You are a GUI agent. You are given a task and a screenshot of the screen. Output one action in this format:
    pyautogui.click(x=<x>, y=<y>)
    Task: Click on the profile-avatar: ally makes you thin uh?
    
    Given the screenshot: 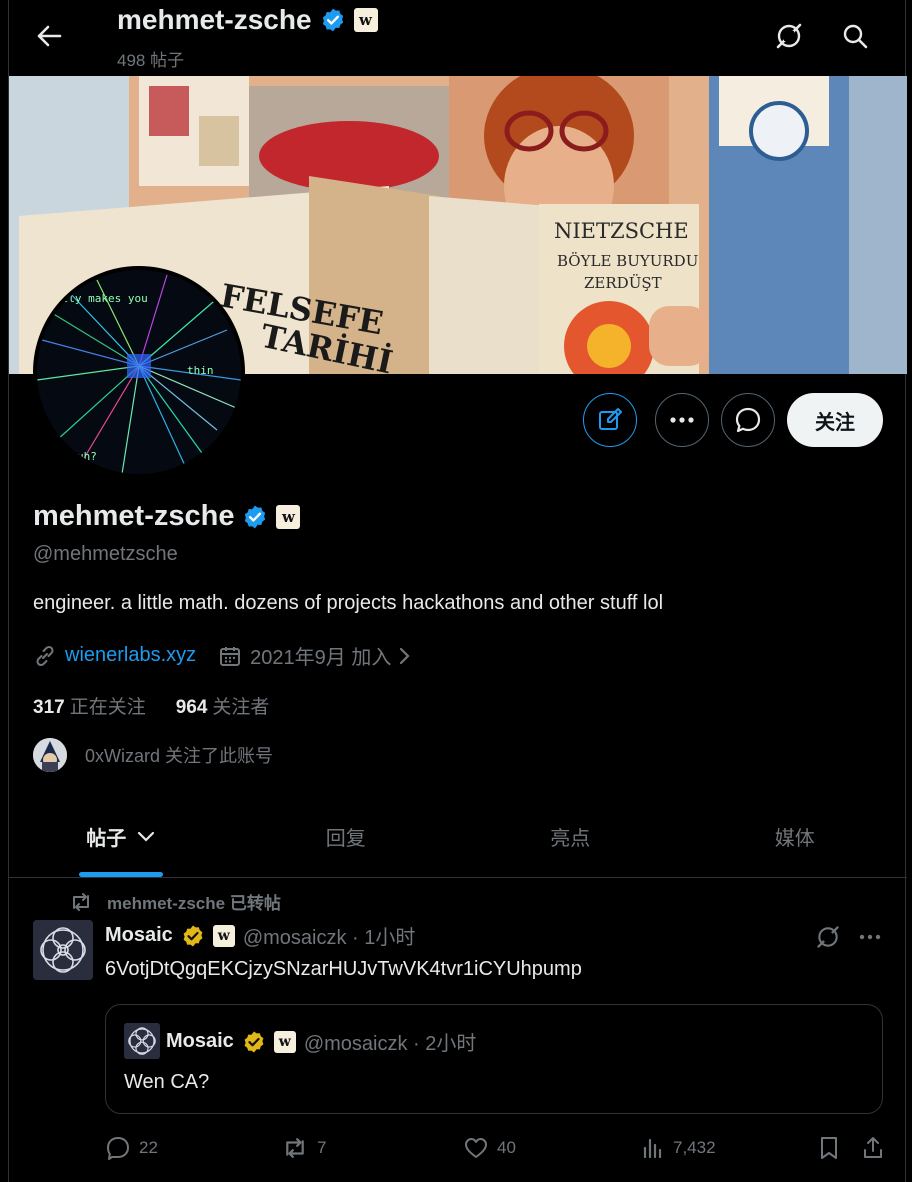 What is the action you would take?
    pyautogui.click(x=139, y=372)
    